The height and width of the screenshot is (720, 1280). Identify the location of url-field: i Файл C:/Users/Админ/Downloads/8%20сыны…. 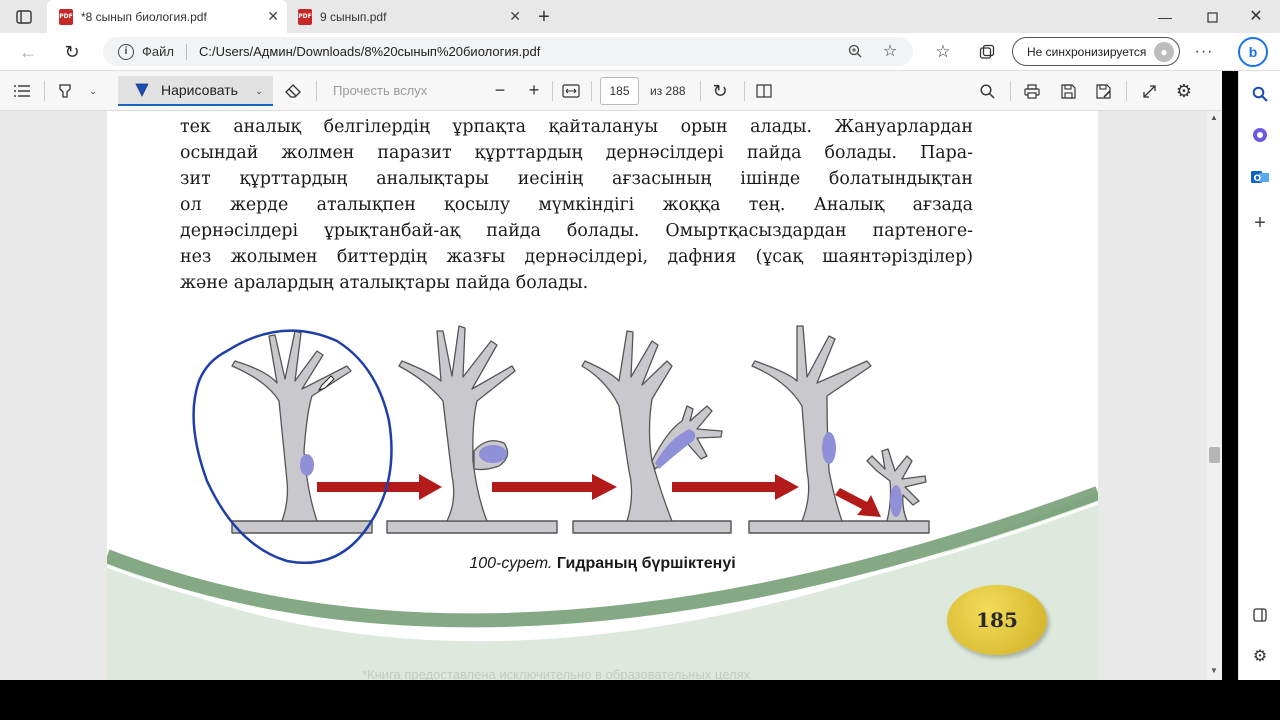
(508, 51).